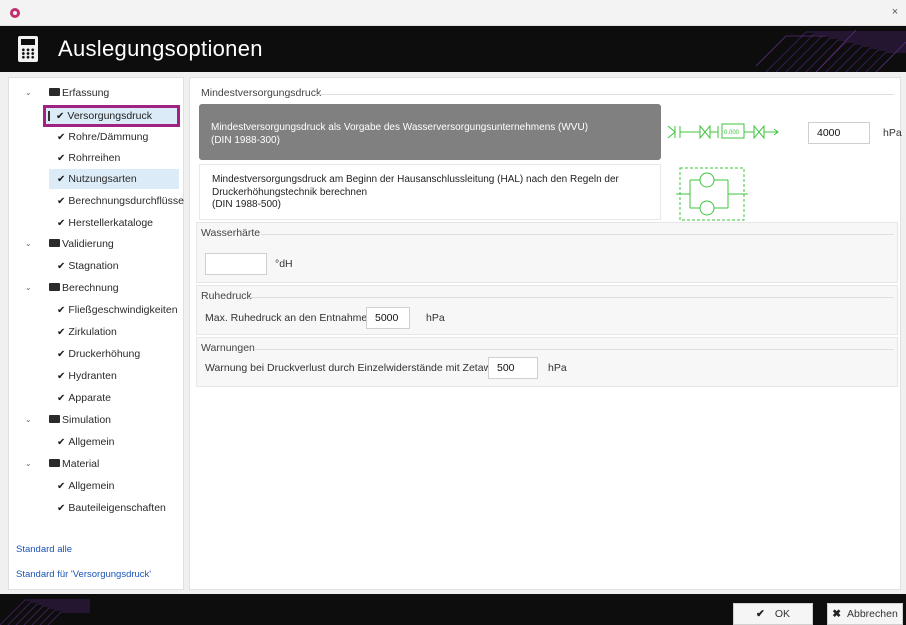 The image size is (906, 625). Describe the element at coordinates (88, 244) in the screenshot. I see `tree-label: Validierung` at that location.